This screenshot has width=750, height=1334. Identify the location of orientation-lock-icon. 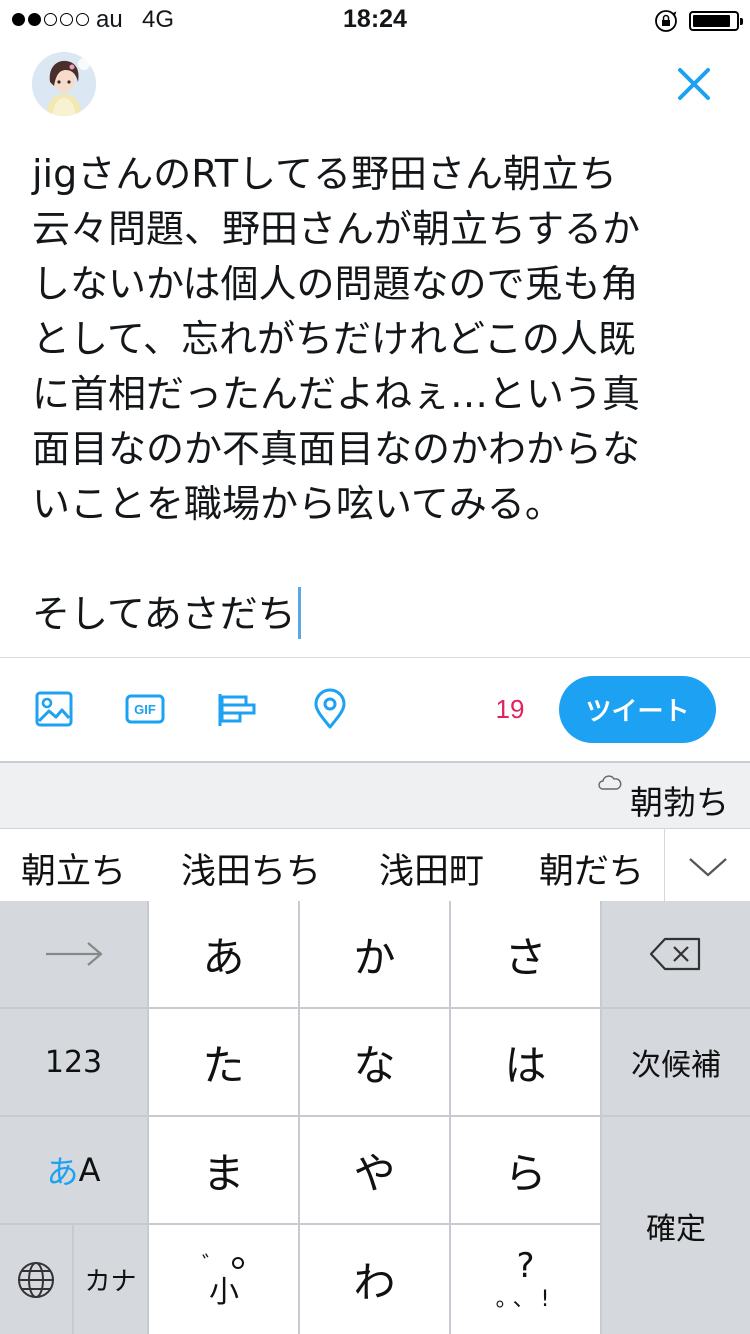
(666, 21).